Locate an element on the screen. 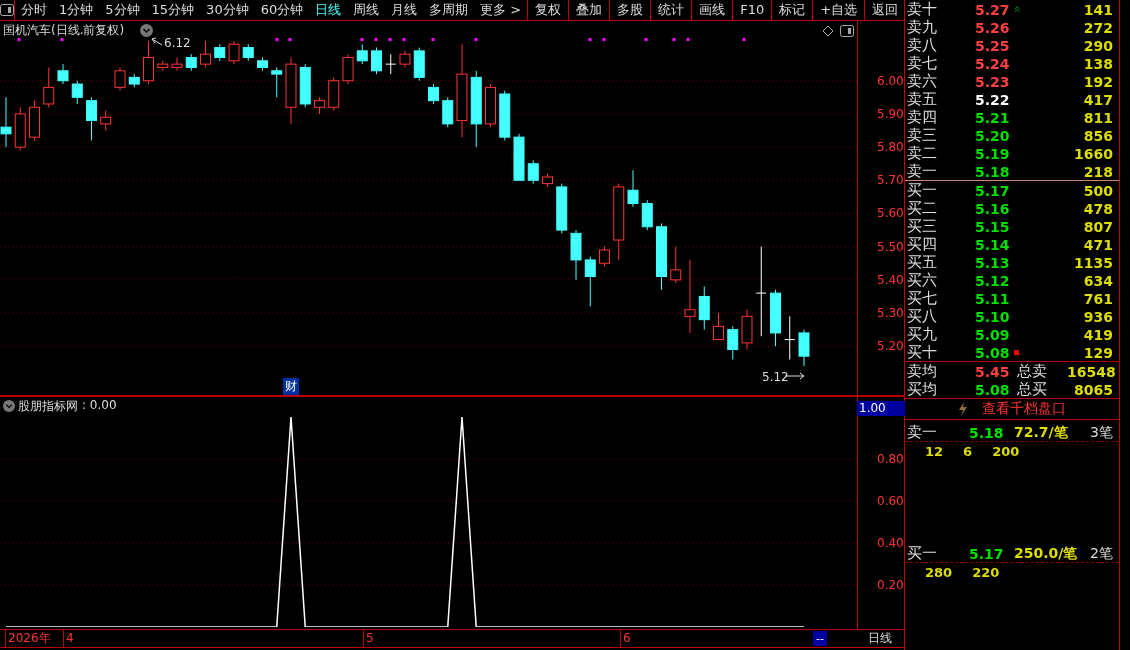 Image resolution: width=1130 pixels, height=650 pixels. finance-badge: 财 is located at coordinates (291, 386).